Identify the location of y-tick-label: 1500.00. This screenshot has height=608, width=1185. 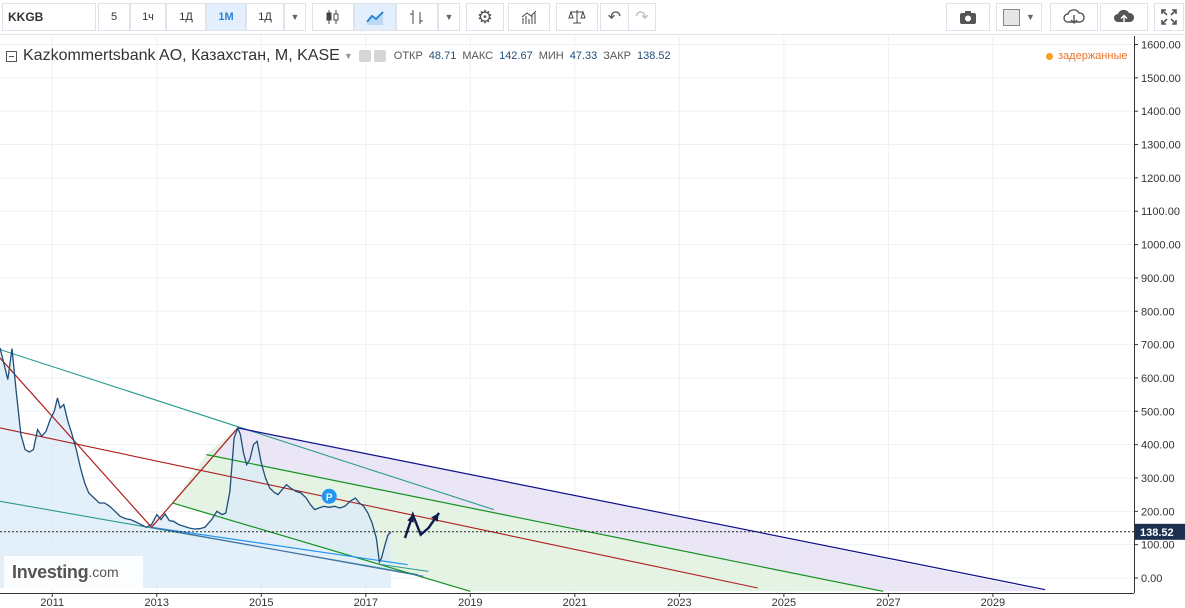
(1161, 79).